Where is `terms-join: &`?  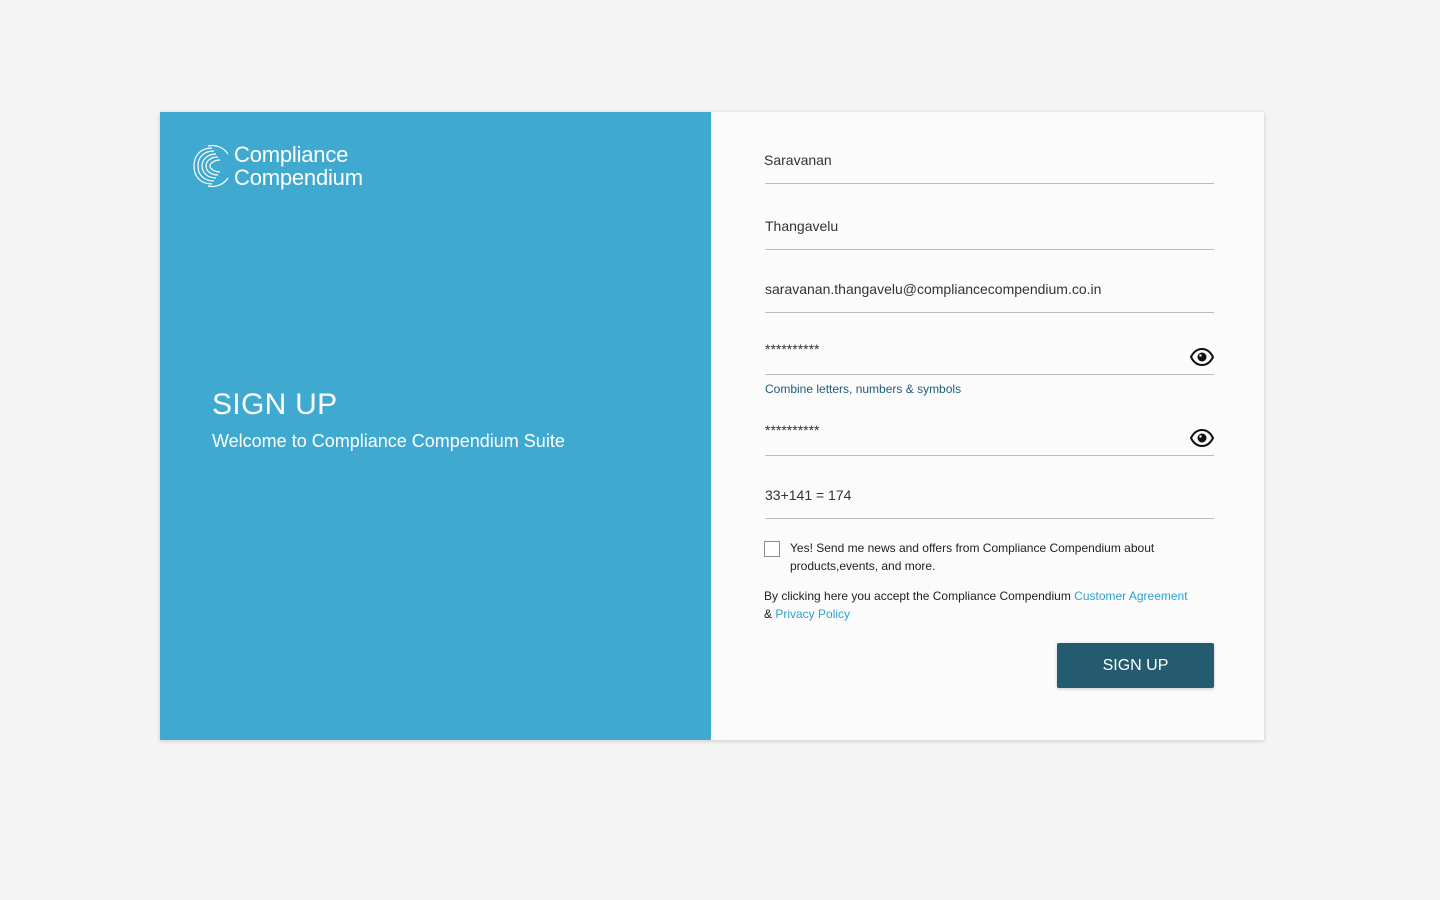 terms-join: & is located at coordinates (770, 614).